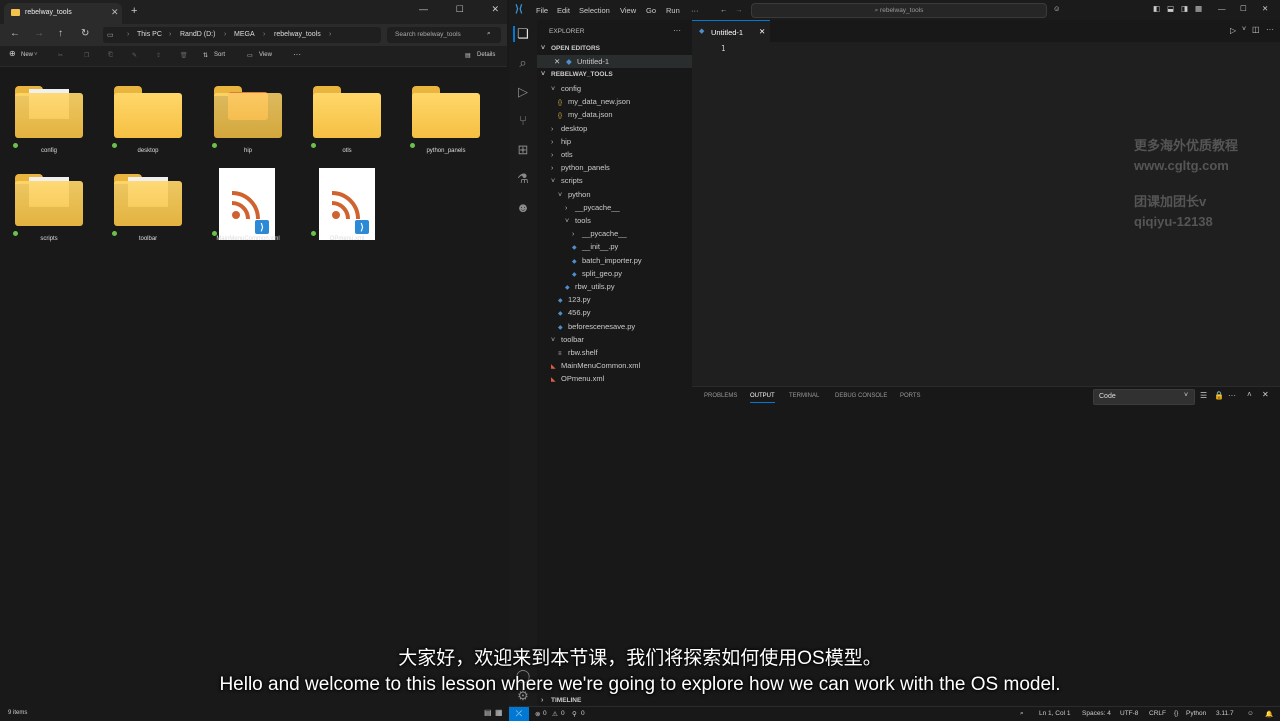  What do you see at coordinates (695, 10) in the screenshot?
I see `menu-more: ···` at bounding box center [695, 10].